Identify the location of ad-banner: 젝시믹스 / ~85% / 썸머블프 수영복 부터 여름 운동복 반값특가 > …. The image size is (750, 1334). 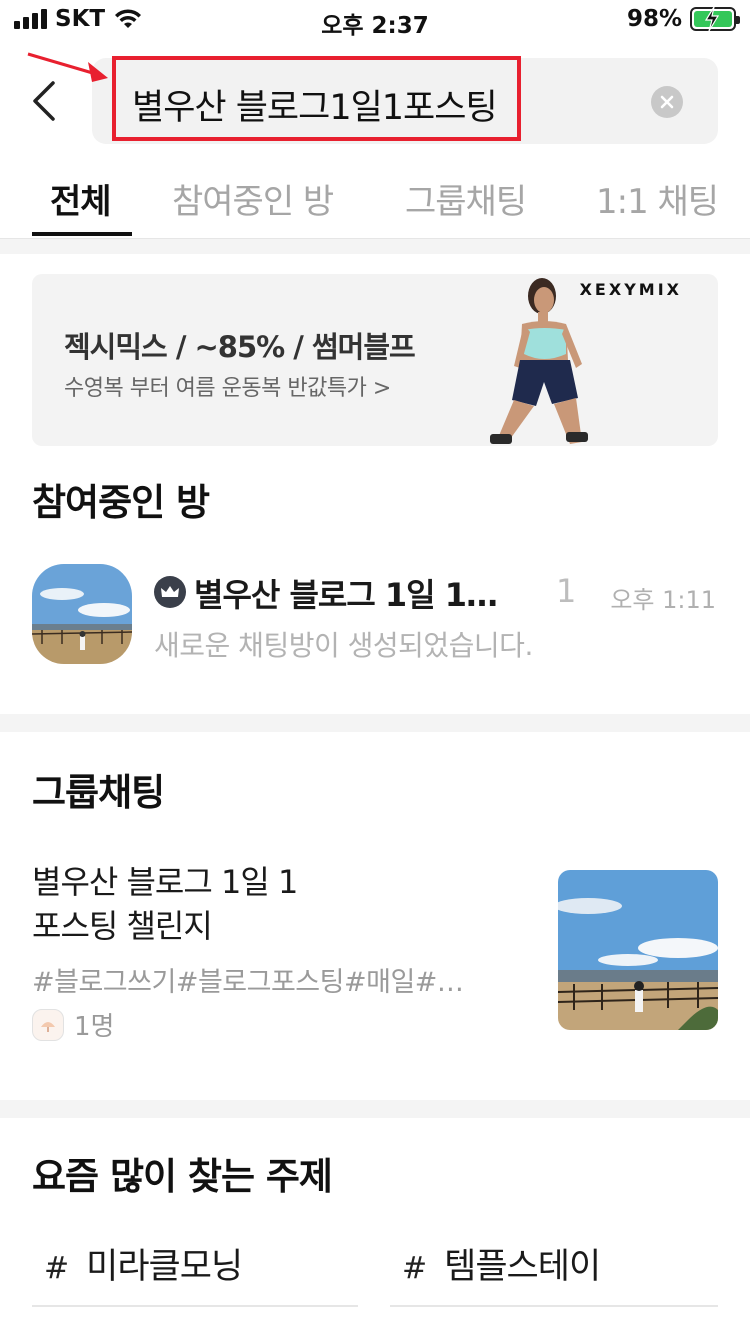
(375, 360).